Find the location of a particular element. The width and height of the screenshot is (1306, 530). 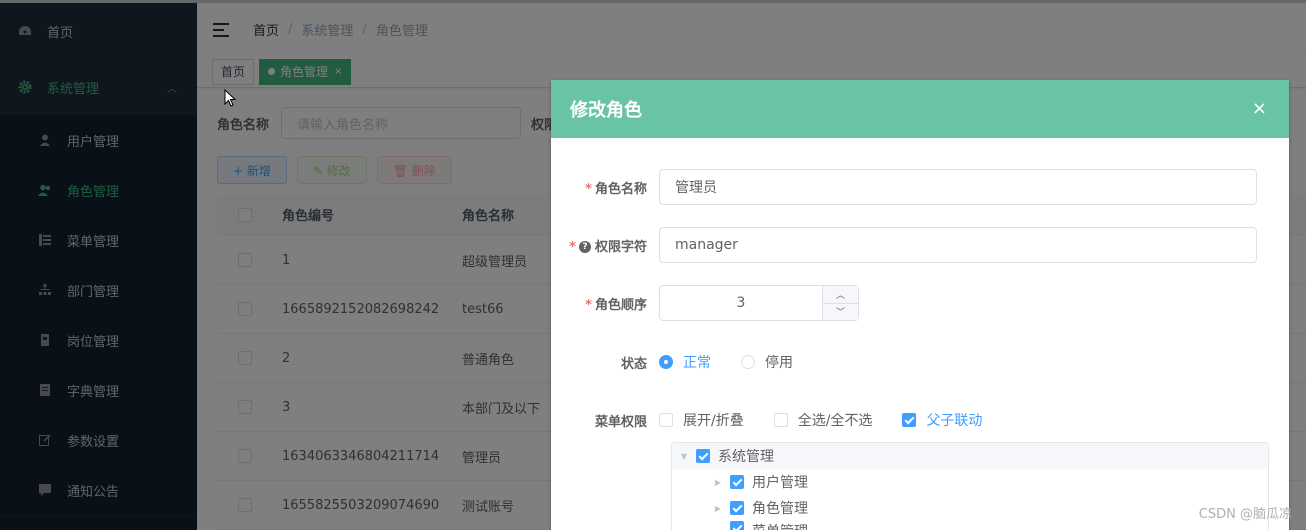

stepper-up-icon: ︿ is located at coordinates (840, 295).